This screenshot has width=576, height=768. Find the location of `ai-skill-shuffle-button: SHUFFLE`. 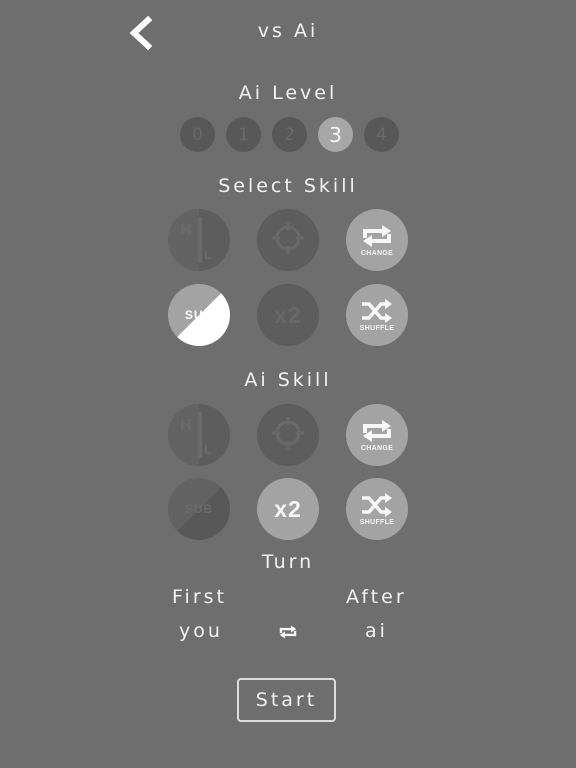

ai-skill-shuffle-button: SHUFFLE is located at coordinates (377, 509).